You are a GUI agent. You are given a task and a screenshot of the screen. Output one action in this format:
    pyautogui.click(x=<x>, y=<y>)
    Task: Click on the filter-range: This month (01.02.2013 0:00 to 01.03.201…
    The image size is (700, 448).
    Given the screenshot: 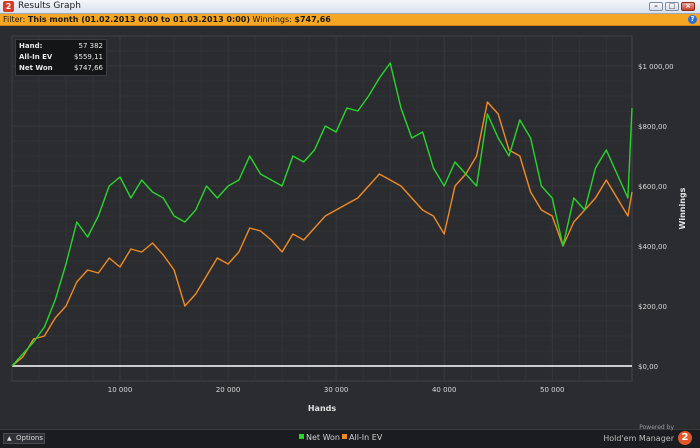 What is the action you would take?
    pyautogui.click(x=138, y=19)
    